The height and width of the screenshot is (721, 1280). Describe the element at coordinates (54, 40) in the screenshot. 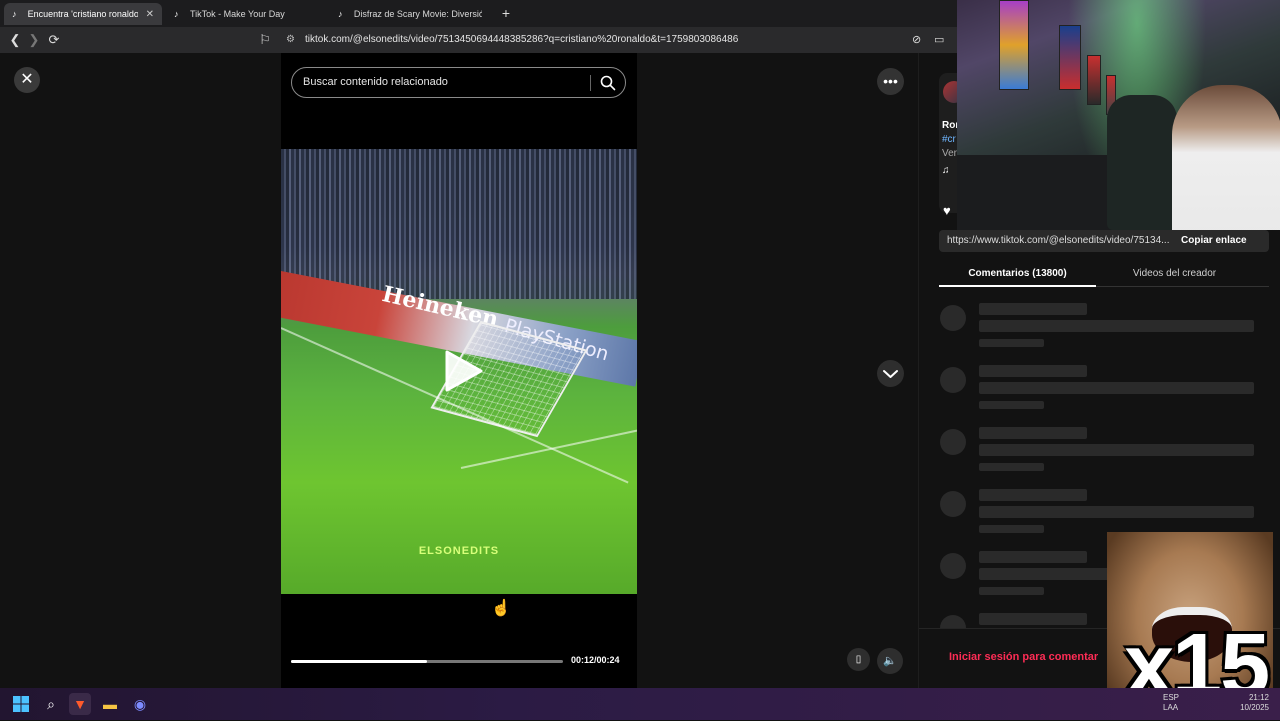

I see `reload-button: ⟳` at that location.